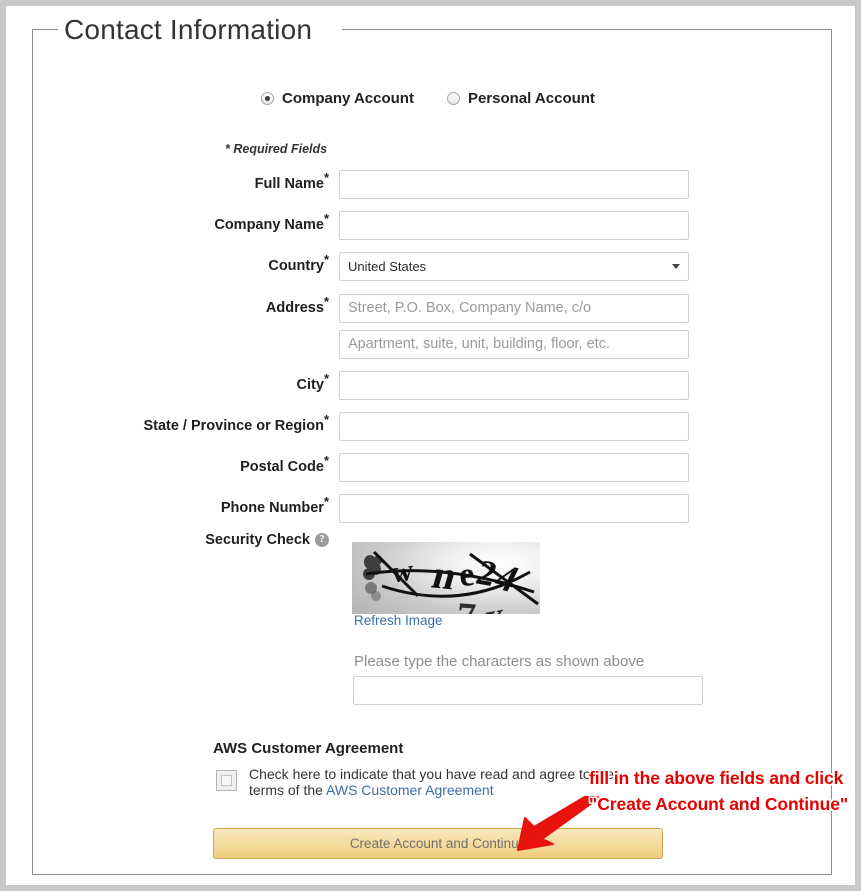  I want to click on field-label-text: Full Name, so click(289, 184).